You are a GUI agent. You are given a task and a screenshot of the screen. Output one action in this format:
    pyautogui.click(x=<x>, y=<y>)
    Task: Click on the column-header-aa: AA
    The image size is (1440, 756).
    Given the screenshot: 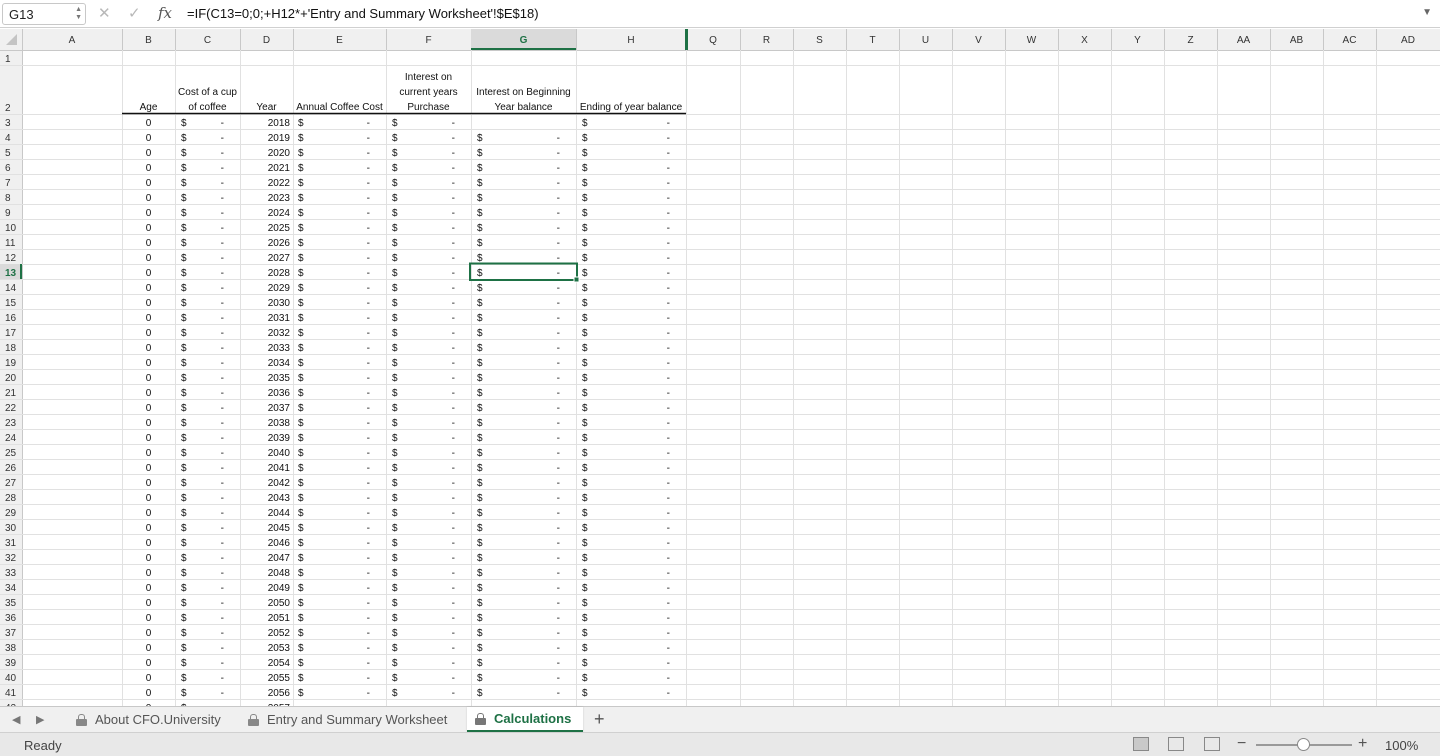 What is the action you would take?
    pyautogui.click(x=1244, y=40)
    